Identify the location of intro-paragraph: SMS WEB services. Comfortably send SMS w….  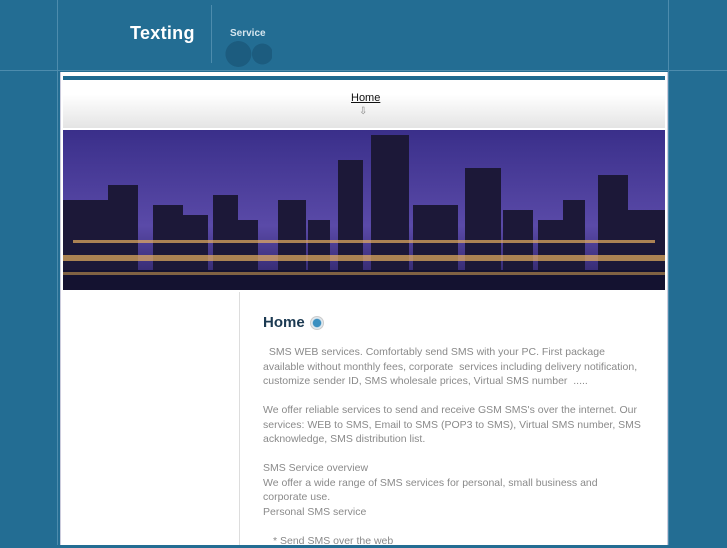
(453, 367).